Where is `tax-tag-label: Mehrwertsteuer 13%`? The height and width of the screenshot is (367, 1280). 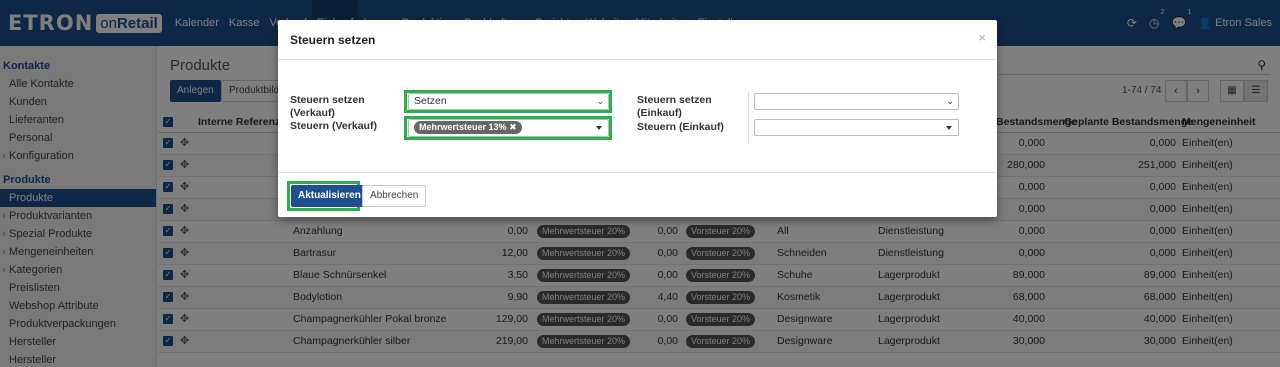
tax-tag-label: Mehrwertsteuer 13% is located at coordinates (463, 127).